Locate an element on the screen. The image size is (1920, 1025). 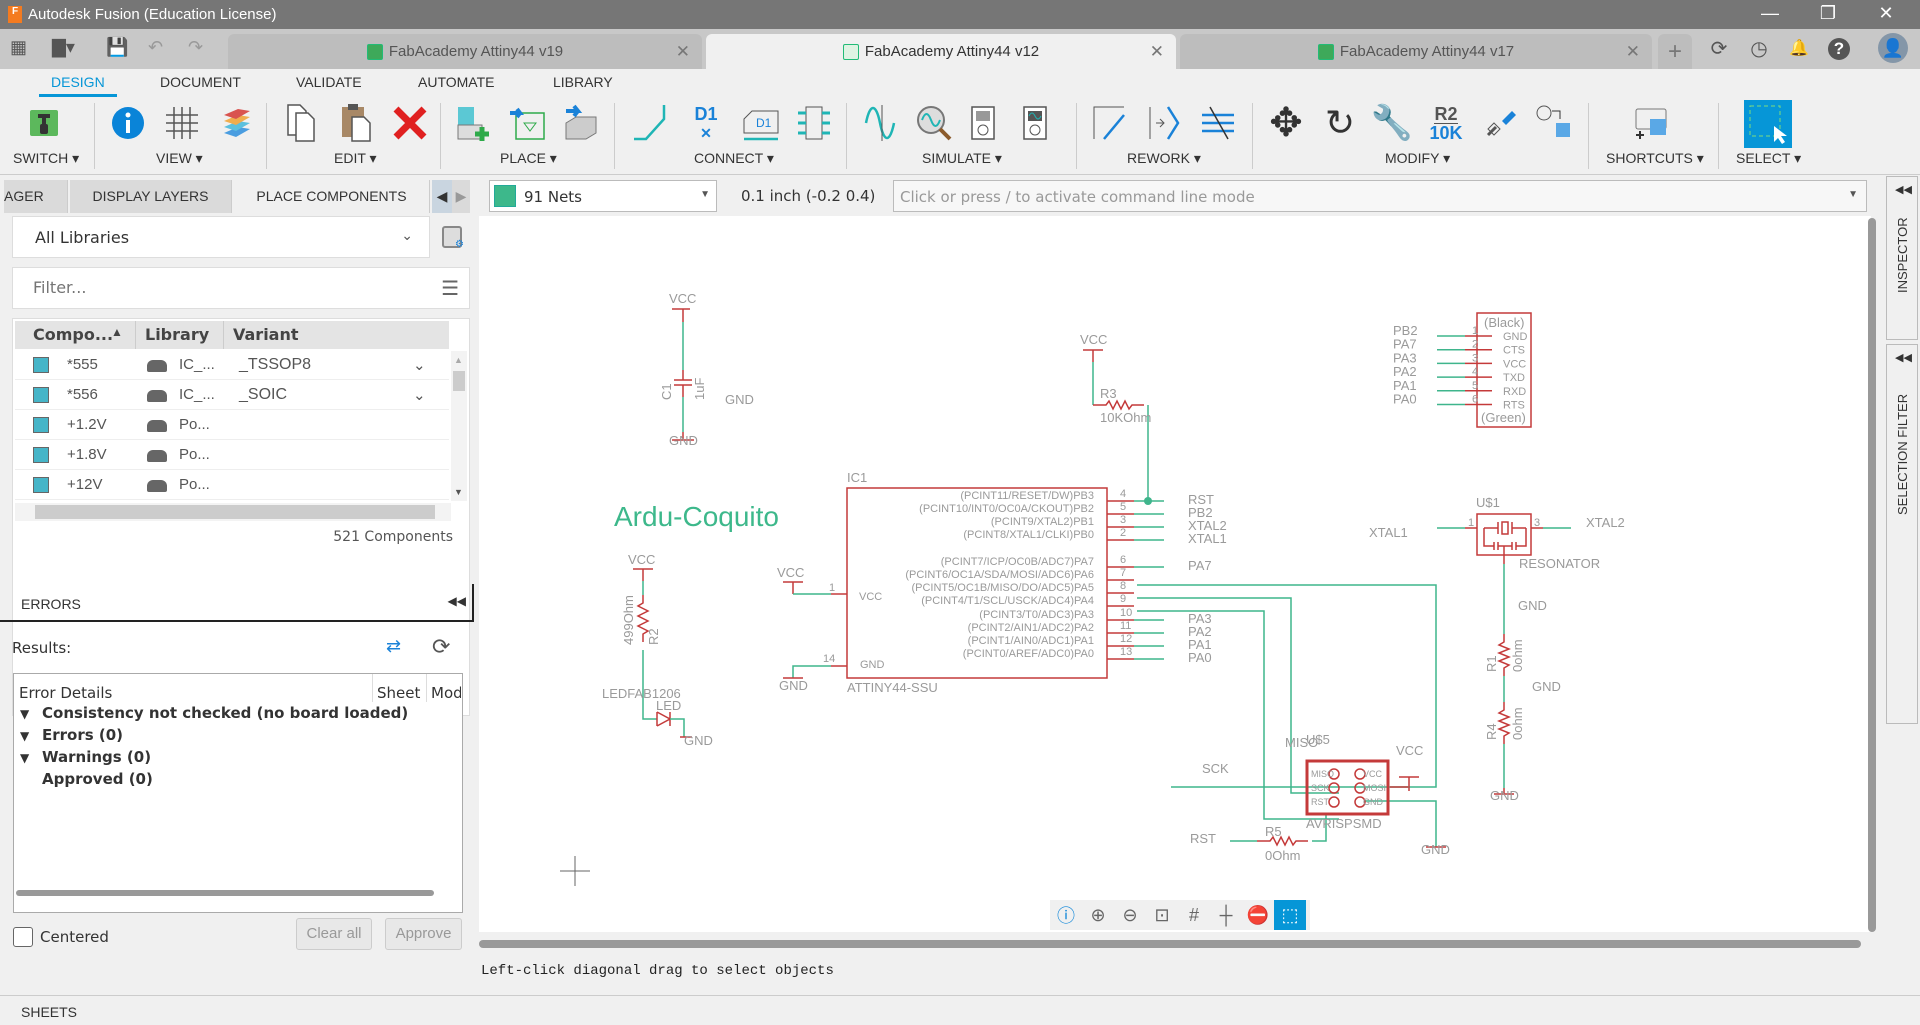
modify-group-label: MODIFY ▾ is located at coordinates (1417, 158).